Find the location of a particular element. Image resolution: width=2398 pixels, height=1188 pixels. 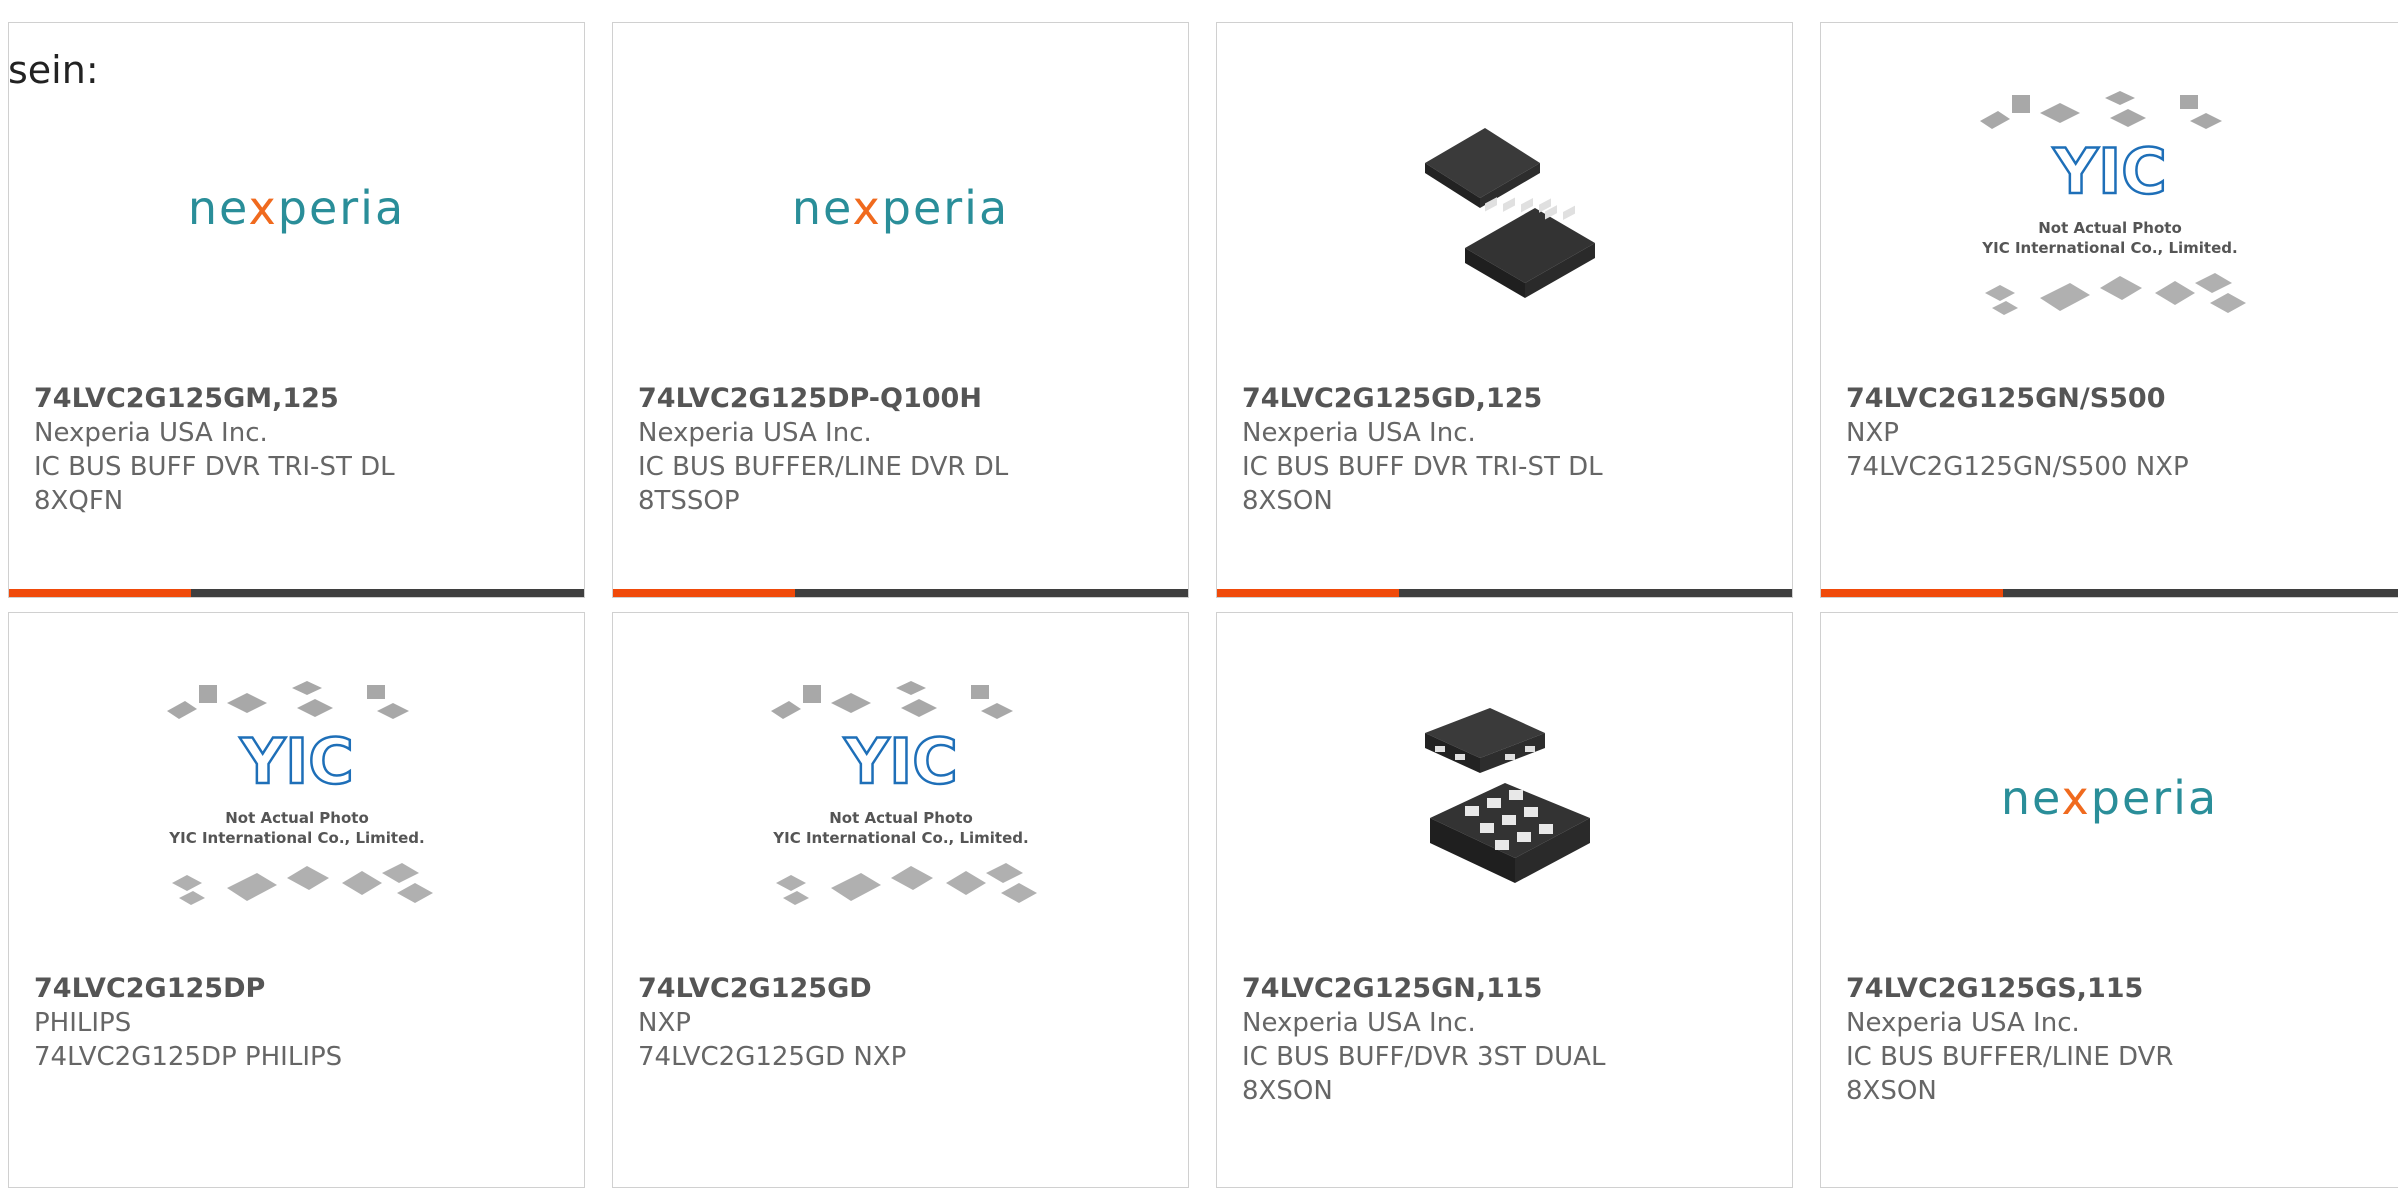

description: IC BUS BUFF DVR TRI-ST DL 8XSON is located at coordinates (1422, 484).